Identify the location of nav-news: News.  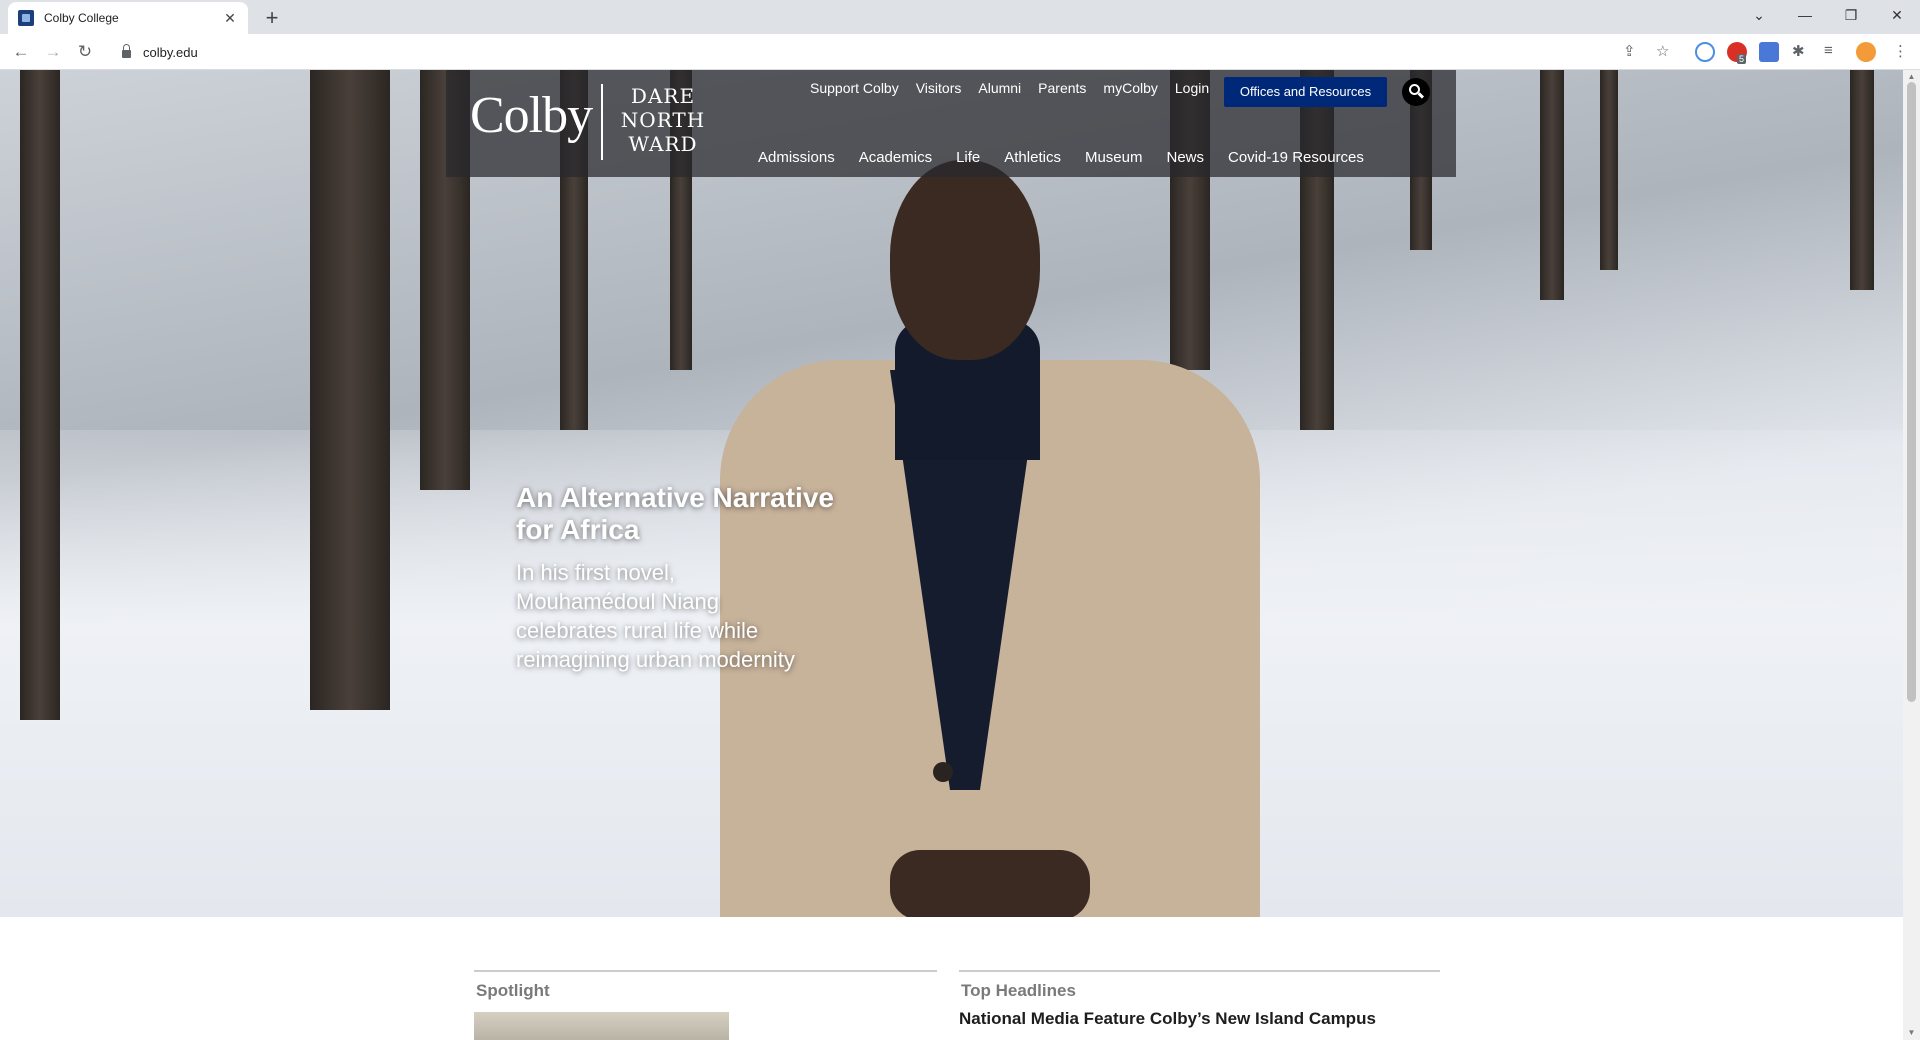
(1185, 157).